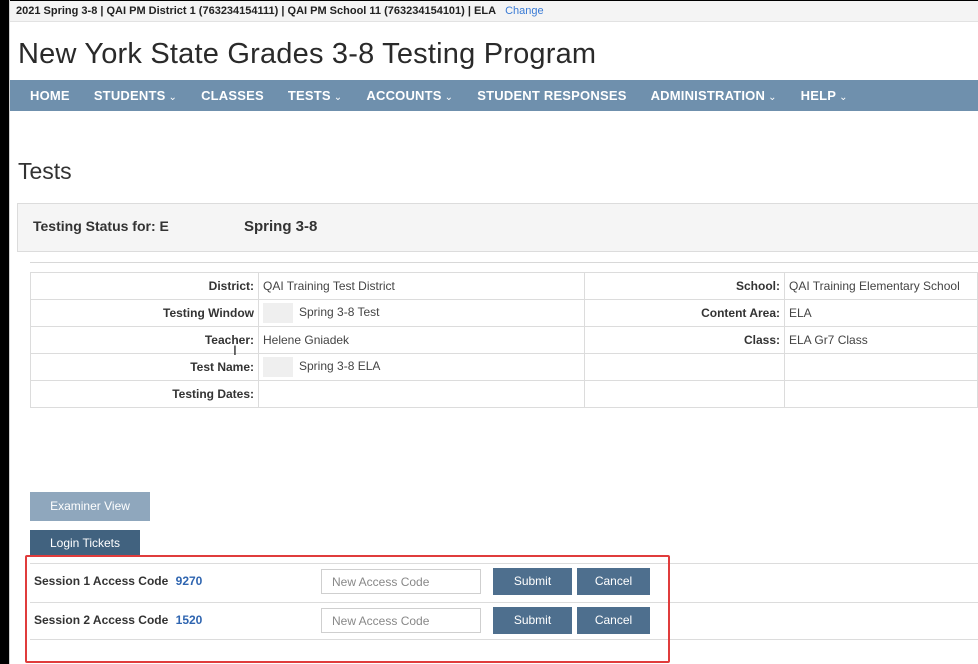 The width and height of the screenshot is (978, 664). I want to click on test-name-label: Test Name:, so click(144, 367).